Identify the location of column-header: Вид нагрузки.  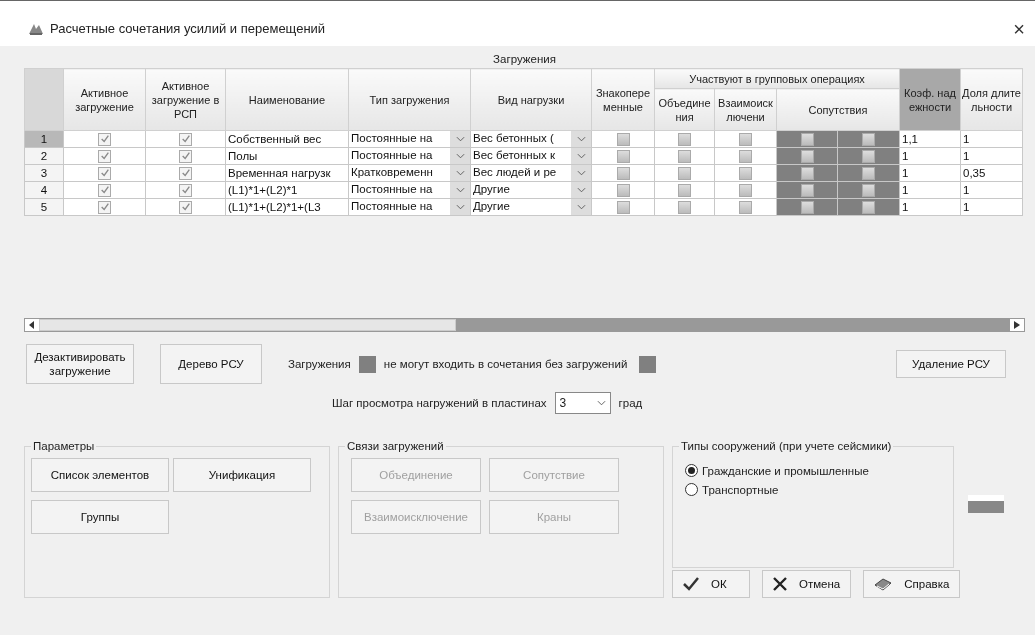
(531, 99).